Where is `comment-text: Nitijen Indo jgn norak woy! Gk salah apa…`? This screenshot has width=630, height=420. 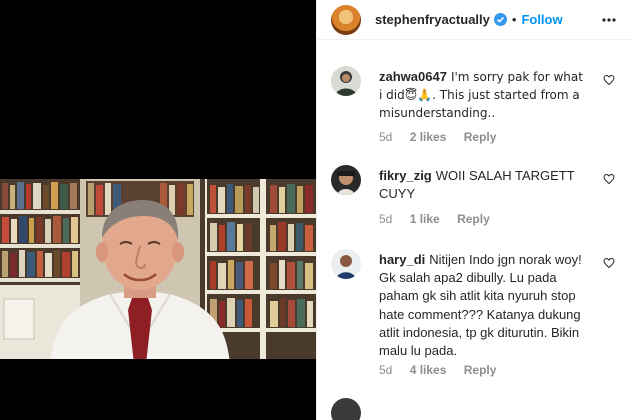
comment-text: Nitijen Indo jgn norak woy! Gk salah apa… is located at coordinates (480, 305).